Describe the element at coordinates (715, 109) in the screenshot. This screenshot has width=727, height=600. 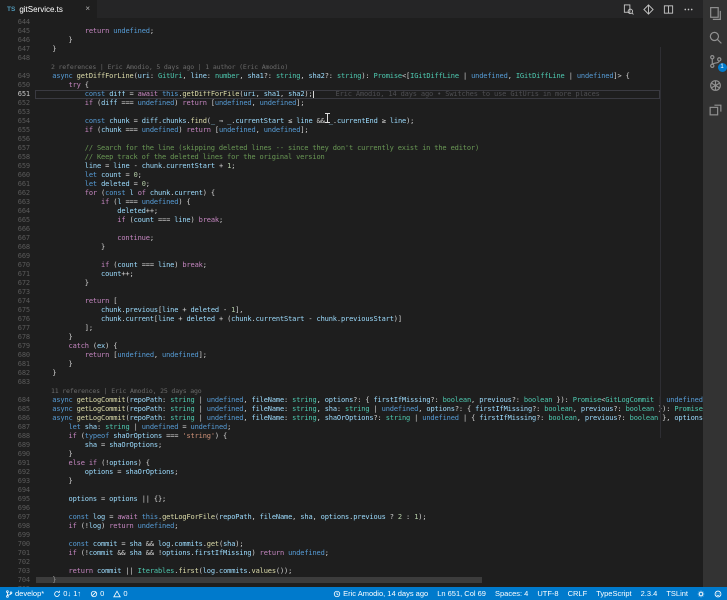
I see `activity-item-extensions` at that location.